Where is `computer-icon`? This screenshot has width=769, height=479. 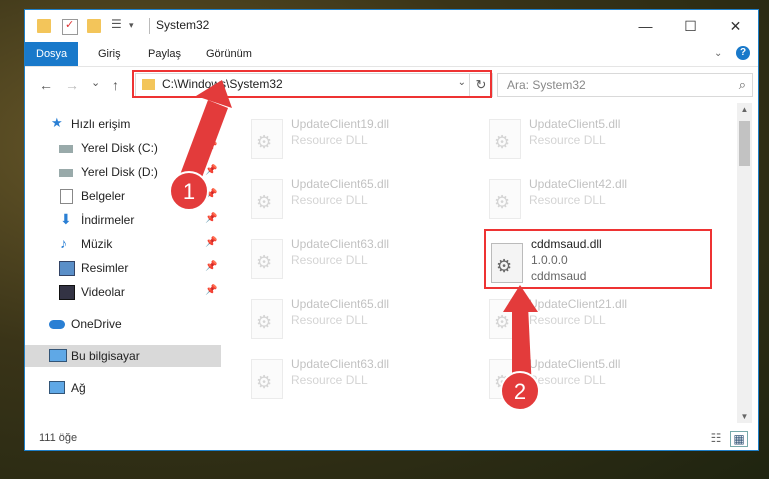
computer-icon is located at coordinates (58, 355).